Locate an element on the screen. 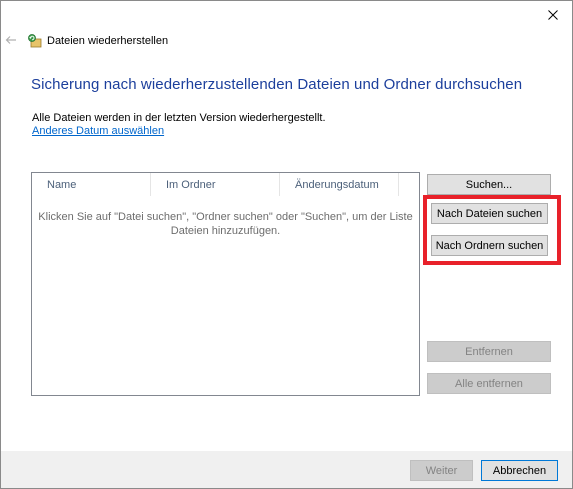 The height and width of the screenshot is (489, 573). remove-all-button: Alle entfernen is located at coordinates (489, 383).